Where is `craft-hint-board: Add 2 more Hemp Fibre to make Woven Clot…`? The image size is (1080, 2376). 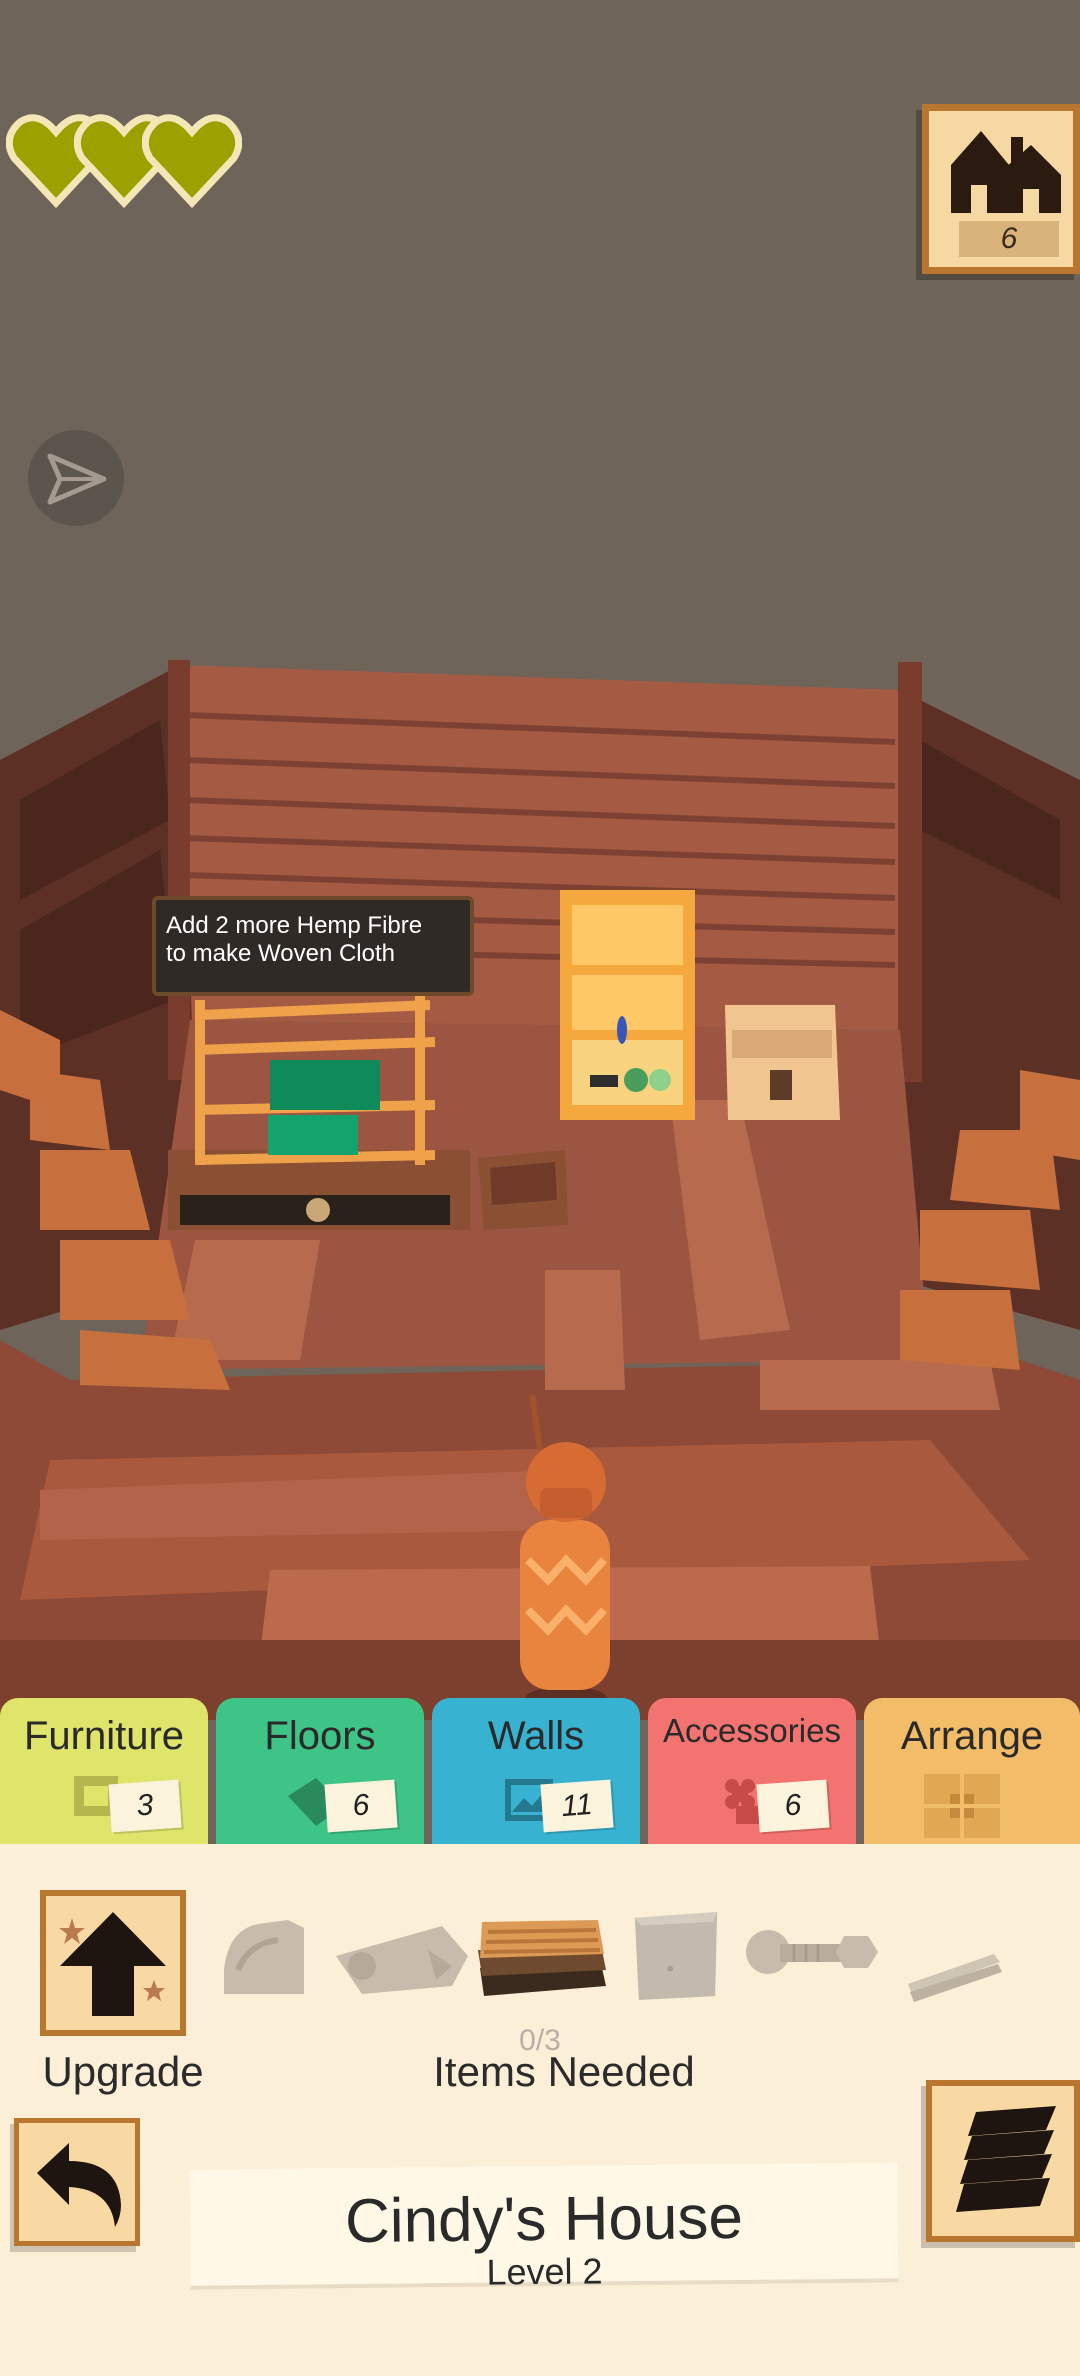 craft-hint-board: Add 2 more Hemp Fibre to make Woven Clot… is located at coordinates (313, 946).